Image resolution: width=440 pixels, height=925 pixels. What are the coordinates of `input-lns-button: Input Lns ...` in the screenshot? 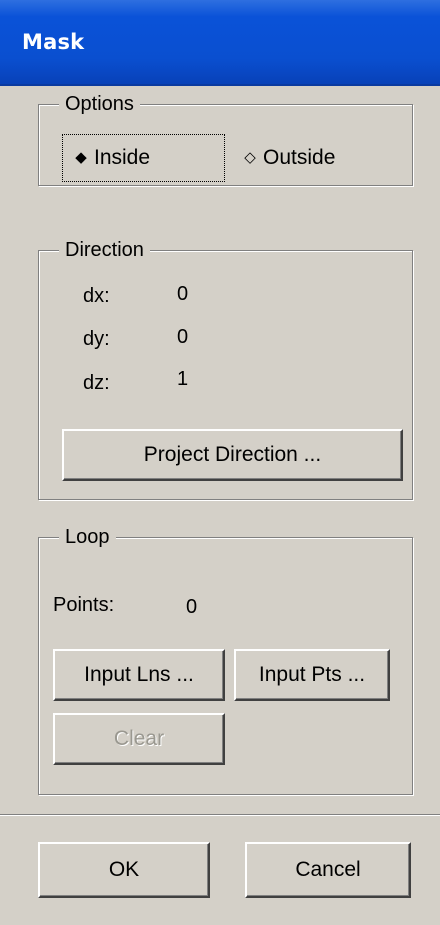 It's located at (139, 675).